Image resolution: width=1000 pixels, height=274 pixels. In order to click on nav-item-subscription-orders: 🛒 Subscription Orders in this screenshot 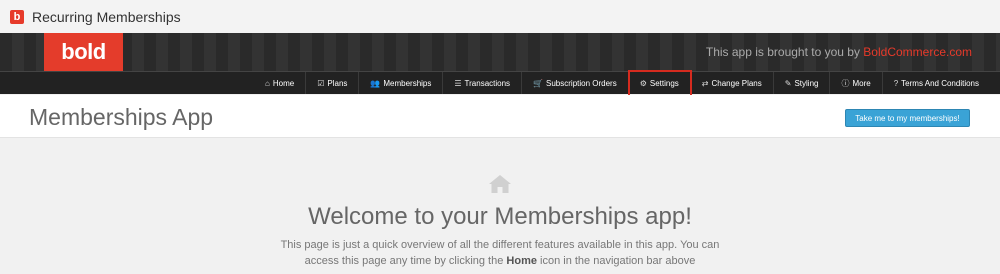, I will do `click(575, 83)`.